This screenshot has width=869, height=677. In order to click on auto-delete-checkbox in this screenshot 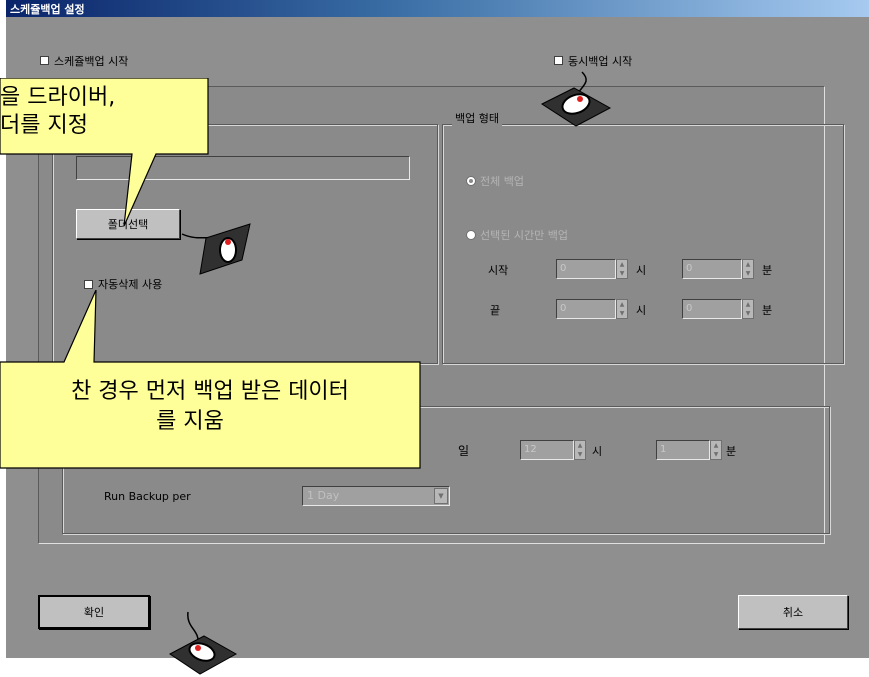, I will do `click(88, 284)`.